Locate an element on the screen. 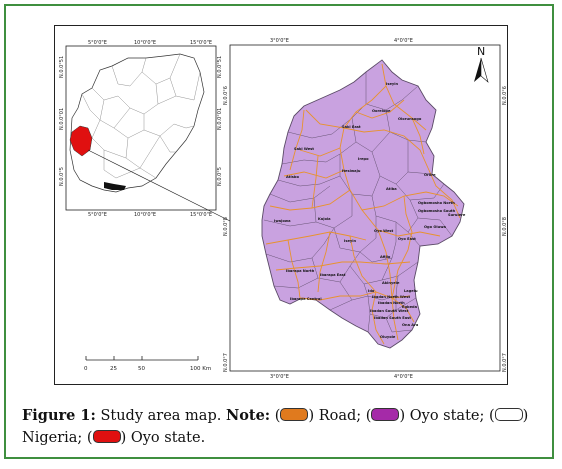 The width and height of the screenshot is (562, 469). inset-tick-bottom-1: 5°0'0"E is located at coordinates (97, 215).